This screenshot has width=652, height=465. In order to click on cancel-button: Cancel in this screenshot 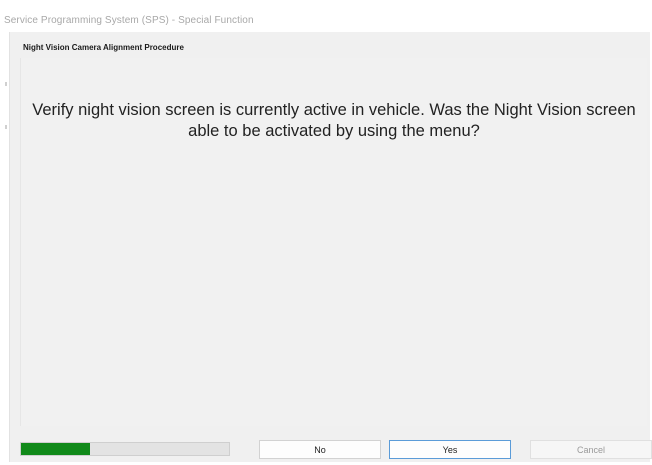, I will do `click(591, 449)`.